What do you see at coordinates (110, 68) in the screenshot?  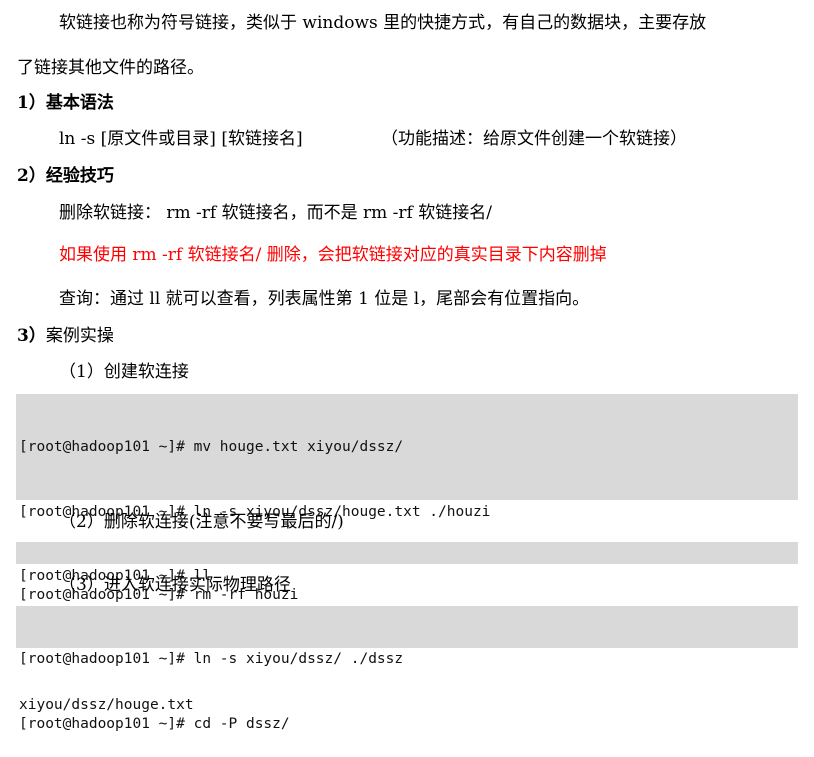 I see `intro-line-2: 了链接其他文件的路径。` at bounding box center [110, 68].